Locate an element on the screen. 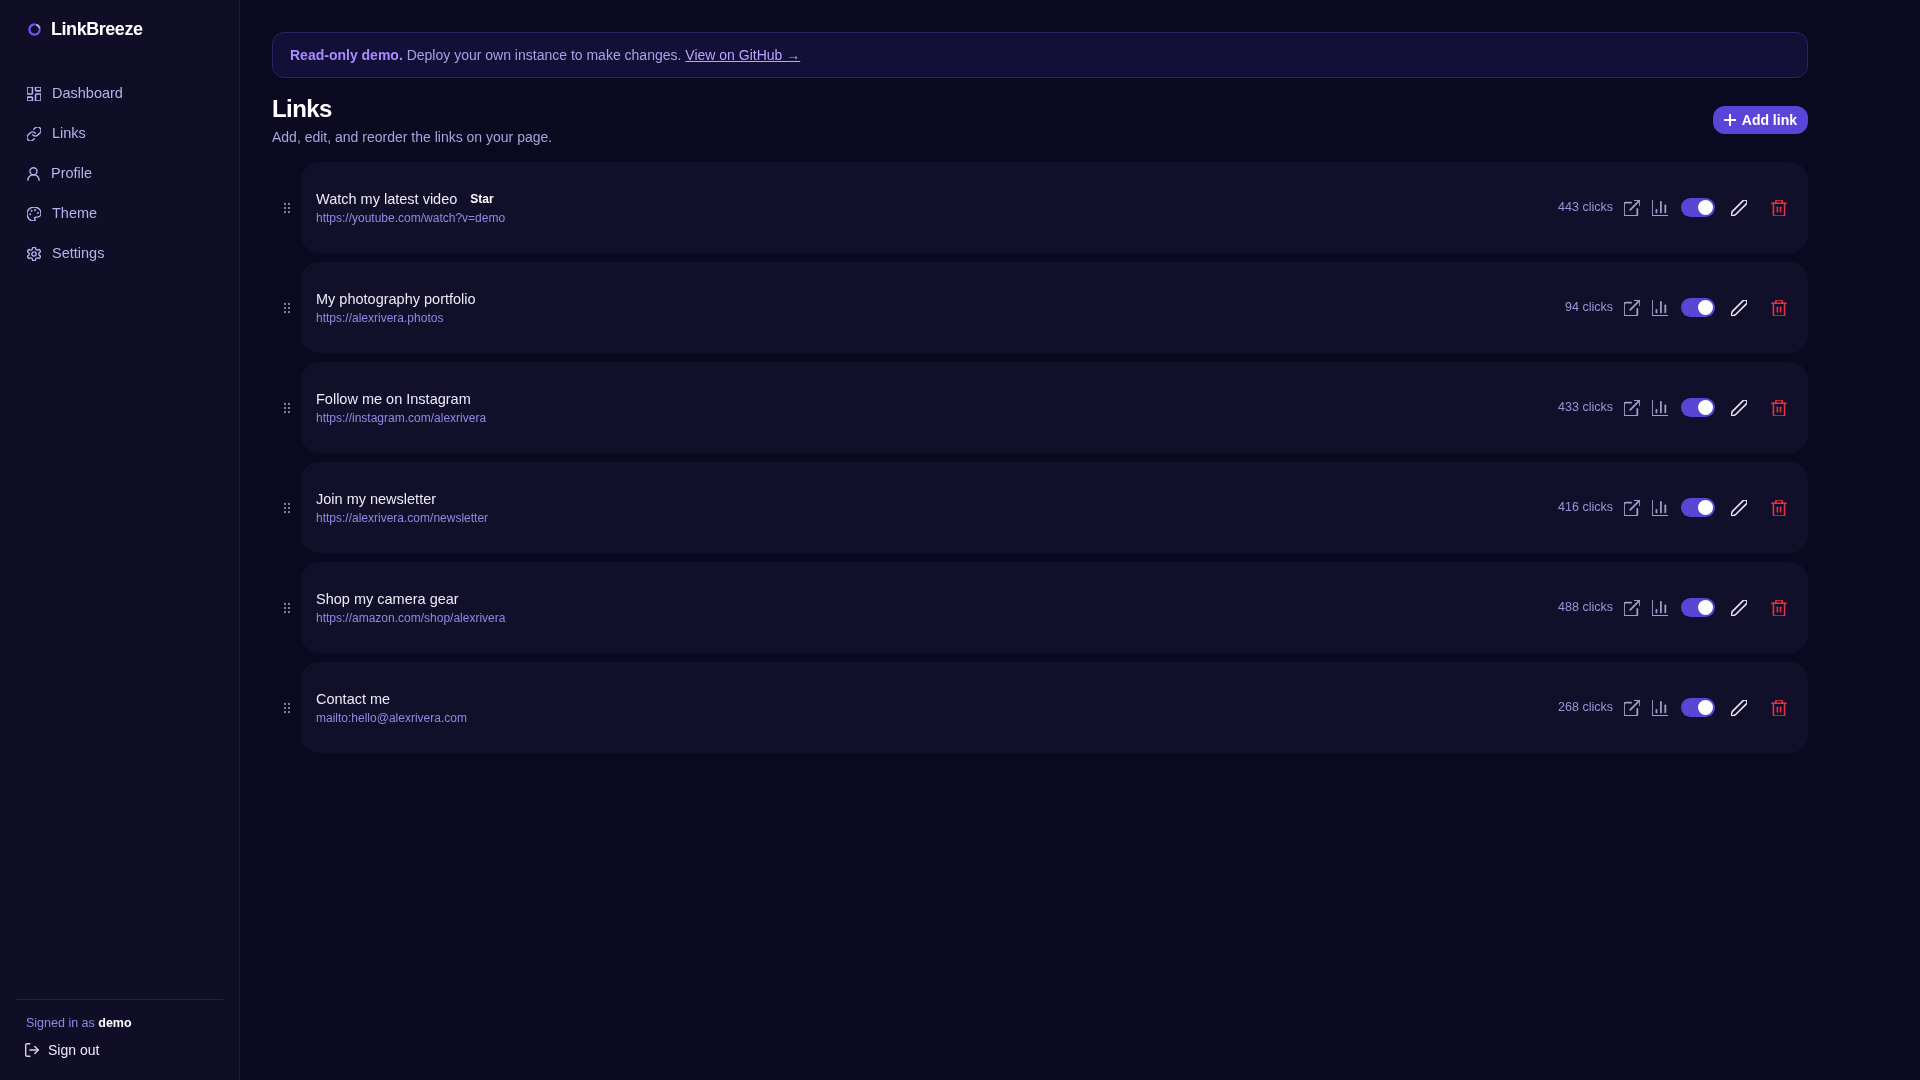  link-url: https://alexrivera.photos is located at coordinates (380, 317).